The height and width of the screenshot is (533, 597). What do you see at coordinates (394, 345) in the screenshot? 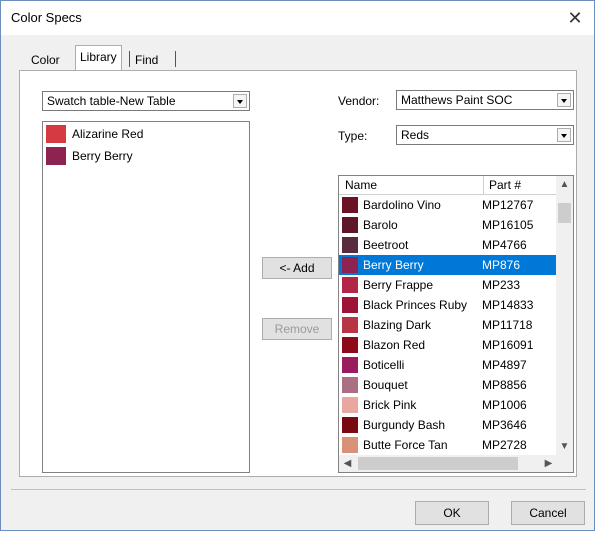
I see `color-name: Blazon Red` at bounding box center [394, 345].